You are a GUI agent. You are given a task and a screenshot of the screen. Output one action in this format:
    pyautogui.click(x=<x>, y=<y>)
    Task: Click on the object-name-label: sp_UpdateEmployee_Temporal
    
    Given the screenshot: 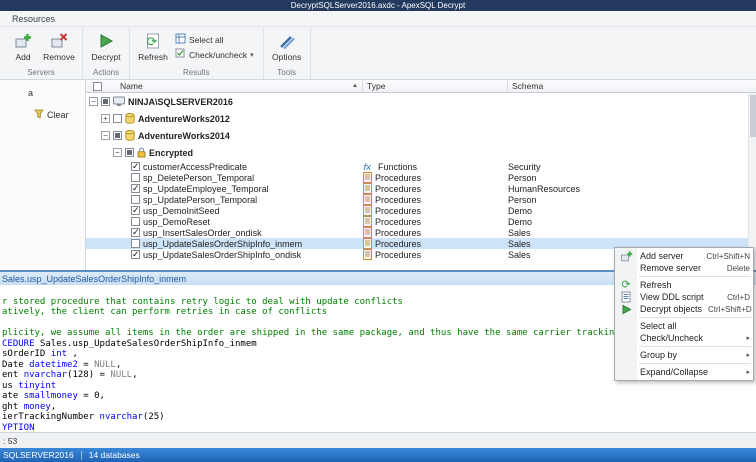 What is the action you would take?
    pyautogui.click(x=206, y=188)
    